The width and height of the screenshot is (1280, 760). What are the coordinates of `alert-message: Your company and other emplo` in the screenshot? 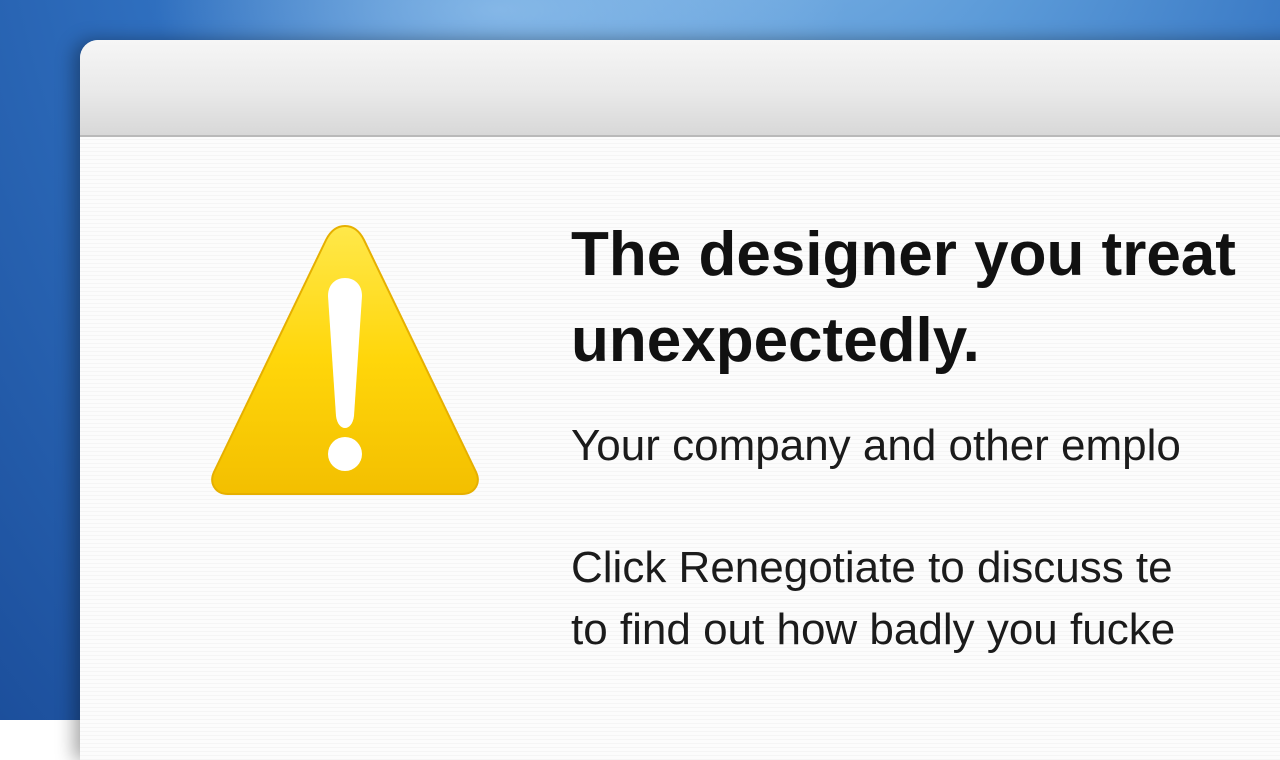 It's located at (876, 445).